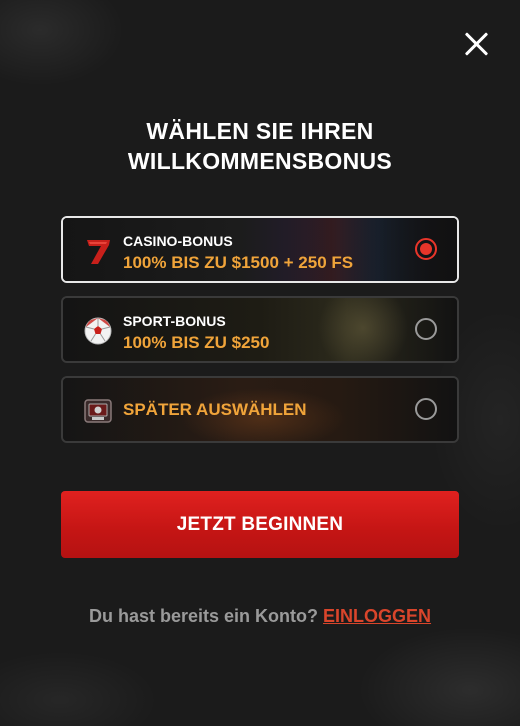 The image size is (520, 726). I want to click on soccer-ball-icon, so click(98, 331).